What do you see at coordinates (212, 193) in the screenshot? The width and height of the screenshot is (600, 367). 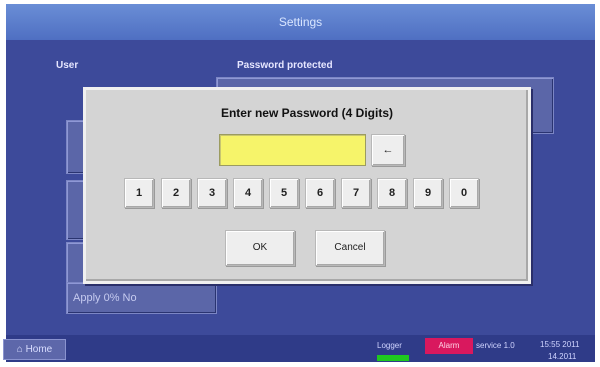 I see `digit-key-3: 3` at bounding box center [212, 193].